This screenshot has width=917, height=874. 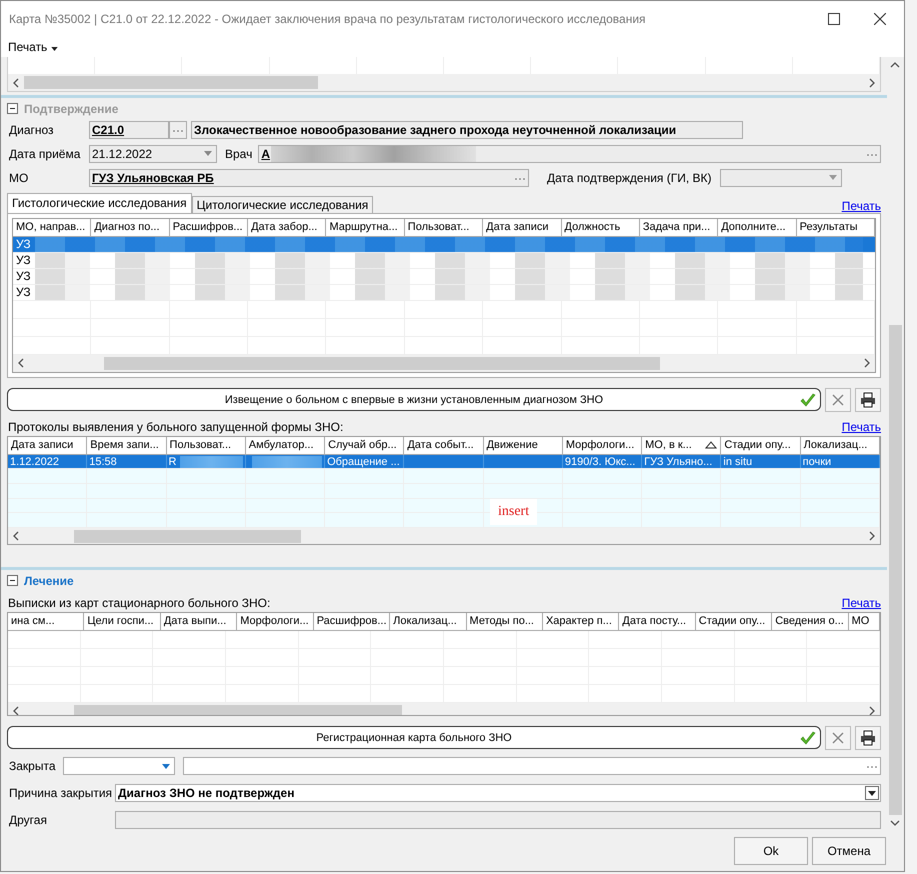 I want to click on table-cell: 1.12.2022, so click(x=34, y=462).